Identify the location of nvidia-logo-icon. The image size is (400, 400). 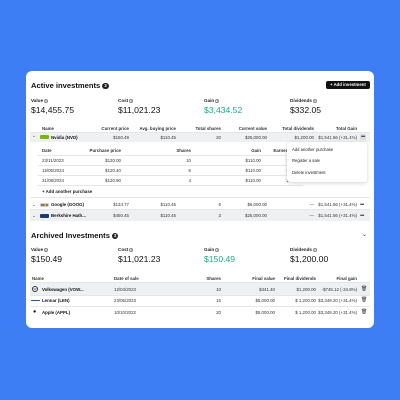
(44, 137).